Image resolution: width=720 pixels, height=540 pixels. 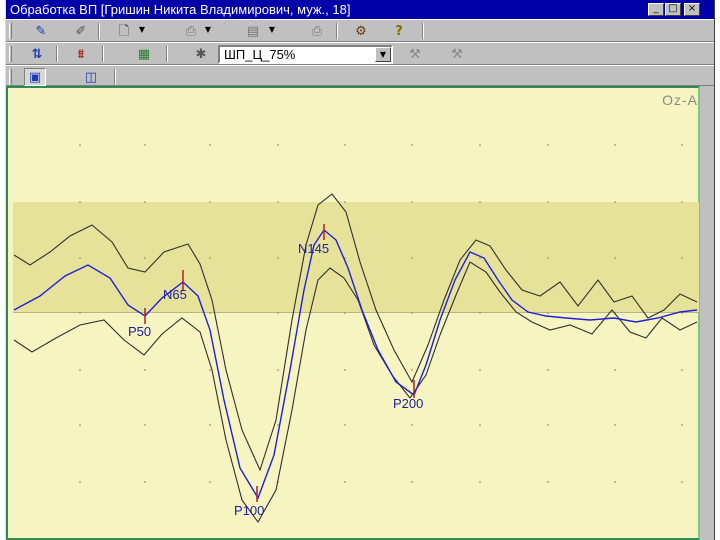 I want to click on peak-label-n145: N145, so click(x=314, y=248).